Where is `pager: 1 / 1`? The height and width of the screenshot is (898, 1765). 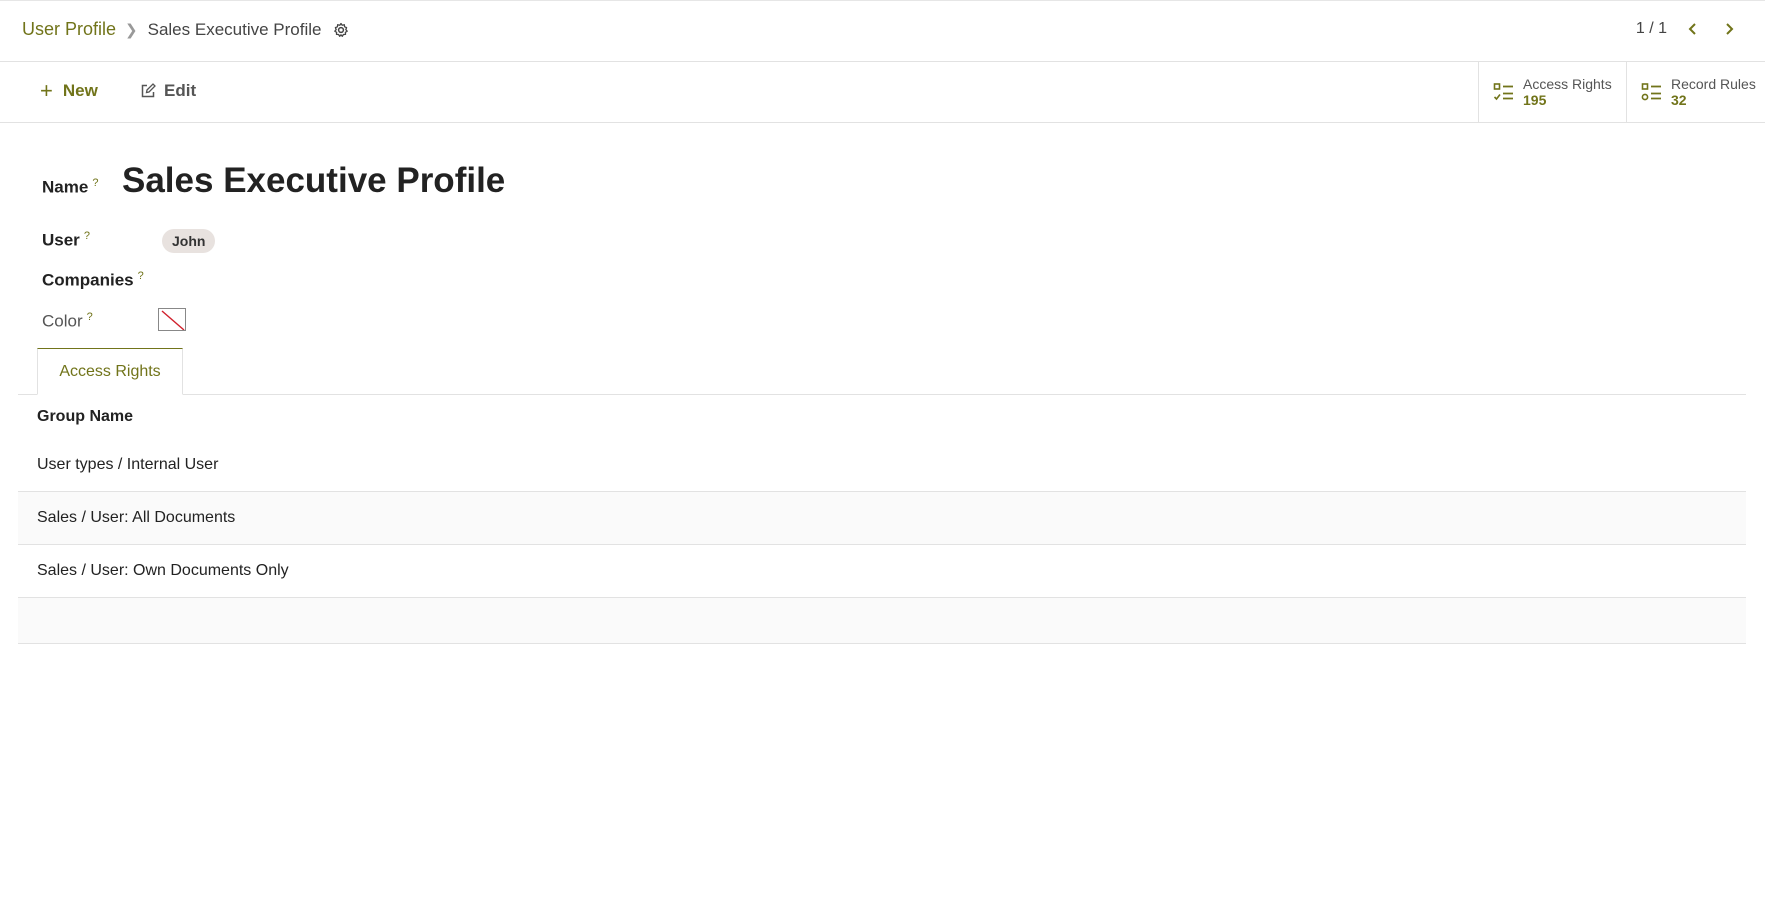
pager: 1 / 1 is located at coordinates (1687, 29).